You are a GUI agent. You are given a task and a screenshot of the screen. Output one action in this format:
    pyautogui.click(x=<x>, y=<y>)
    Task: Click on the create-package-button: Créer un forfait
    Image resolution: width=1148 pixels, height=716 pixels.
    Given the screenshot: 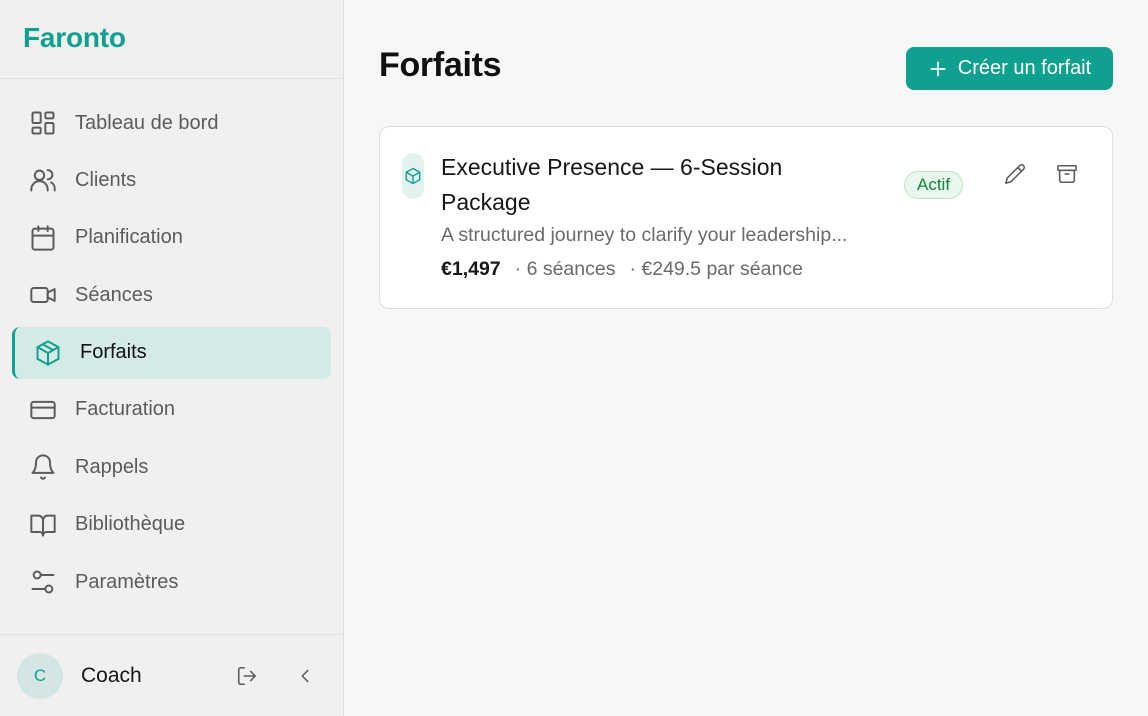 What is the action you would take?
    pyautogui.click(x=1009, y=68)
    